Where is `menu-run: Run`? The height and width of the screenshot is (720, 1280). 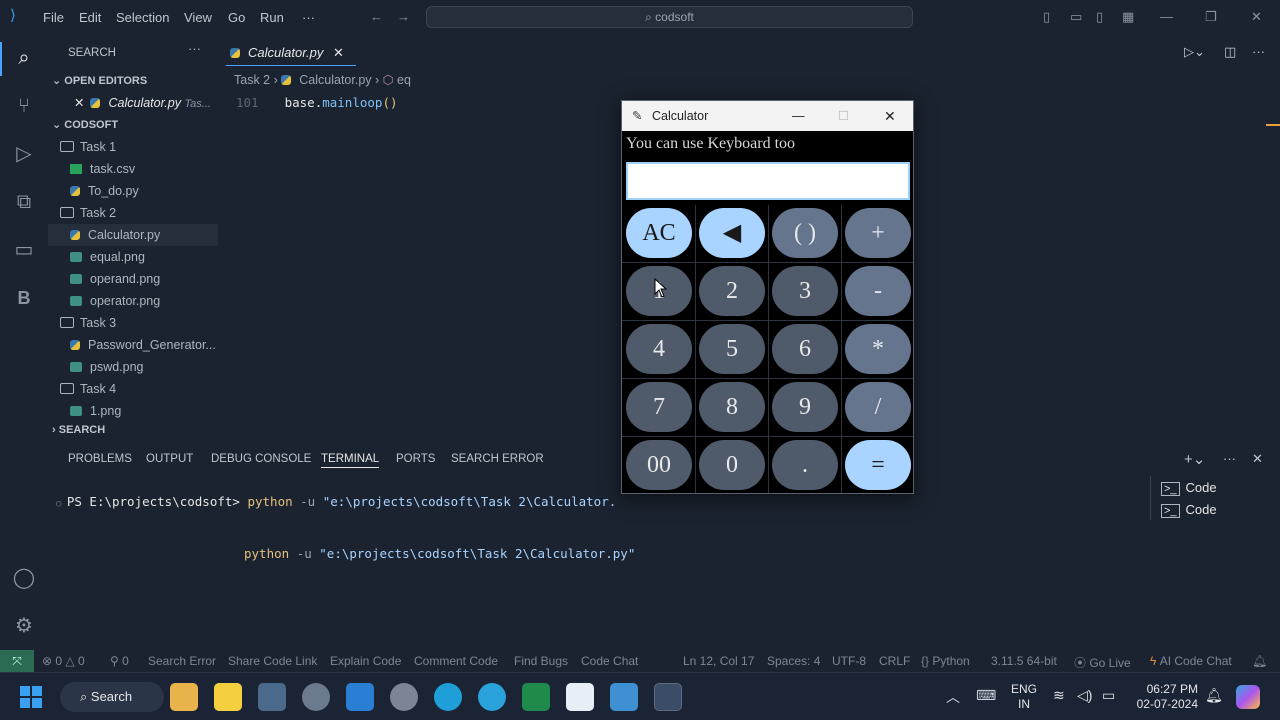
menu-run: Run is located at coordinates (272, 17).